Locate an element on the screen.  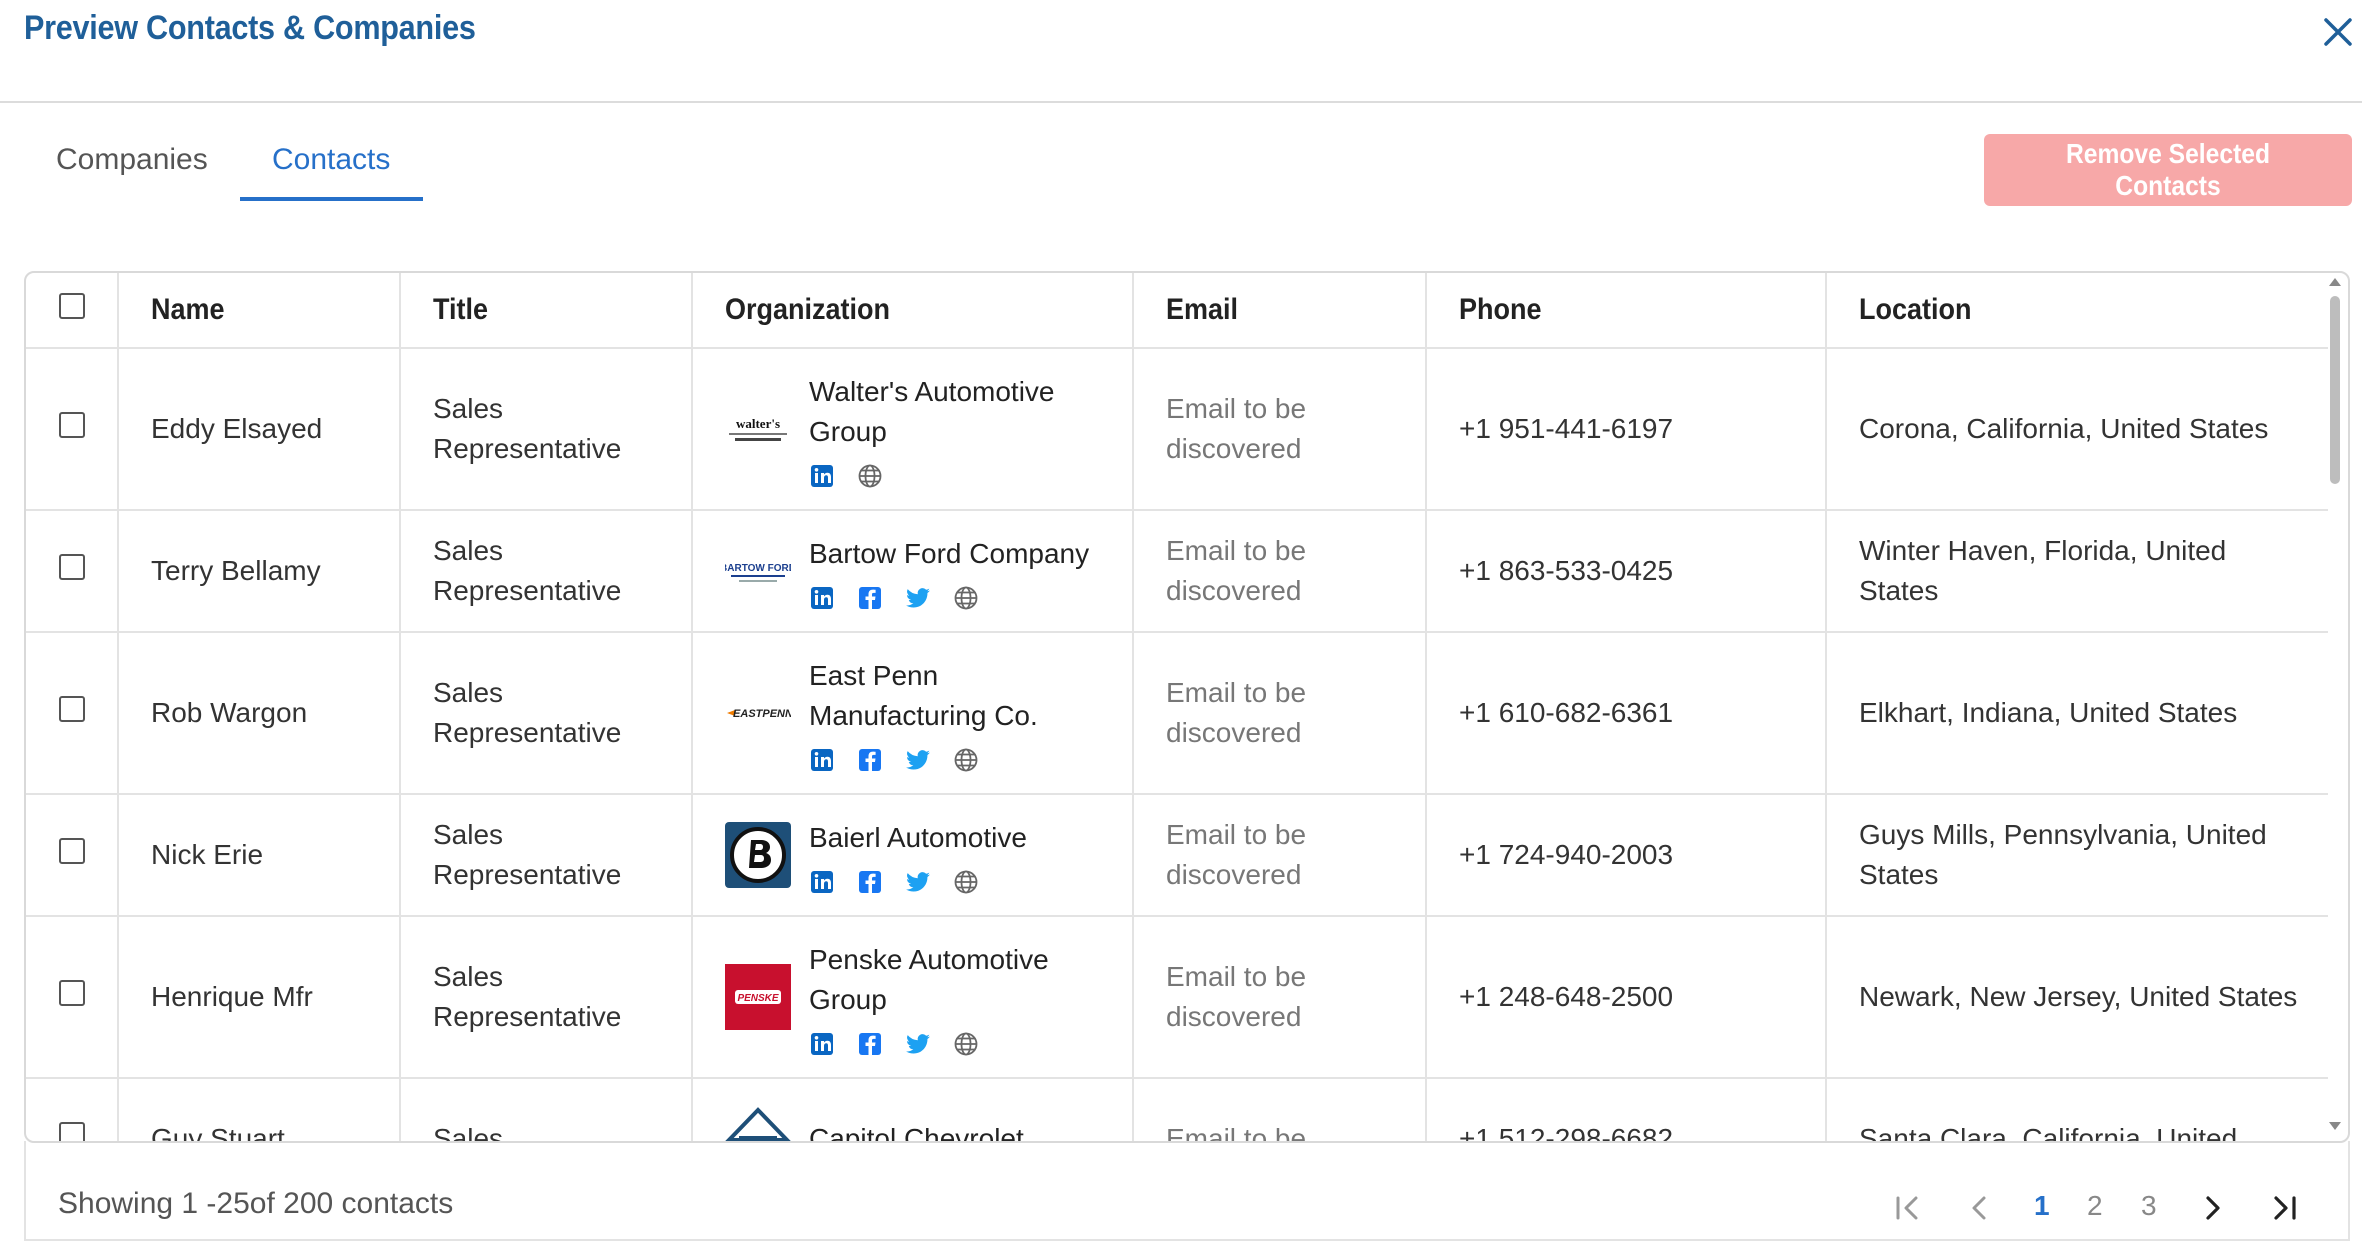
select-all-cell is located at coordinates (72, 311).